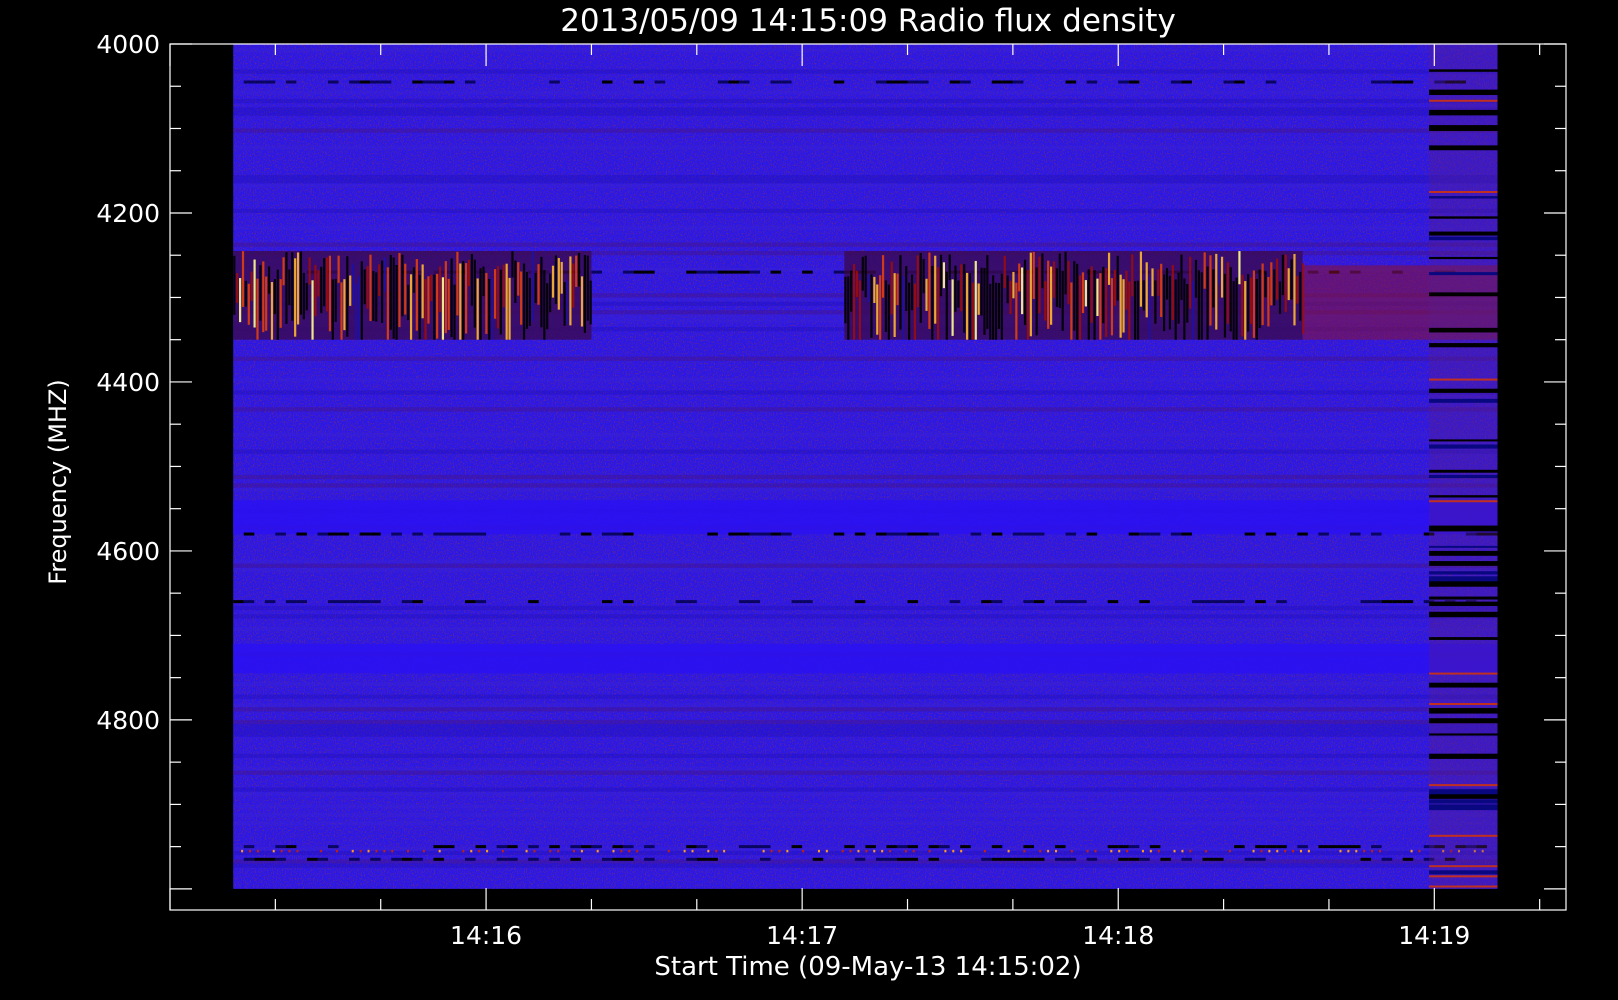  Describe the element at coordinates (128, 720) in the screenshot. I see `y-tick-label: 4800` at that location.